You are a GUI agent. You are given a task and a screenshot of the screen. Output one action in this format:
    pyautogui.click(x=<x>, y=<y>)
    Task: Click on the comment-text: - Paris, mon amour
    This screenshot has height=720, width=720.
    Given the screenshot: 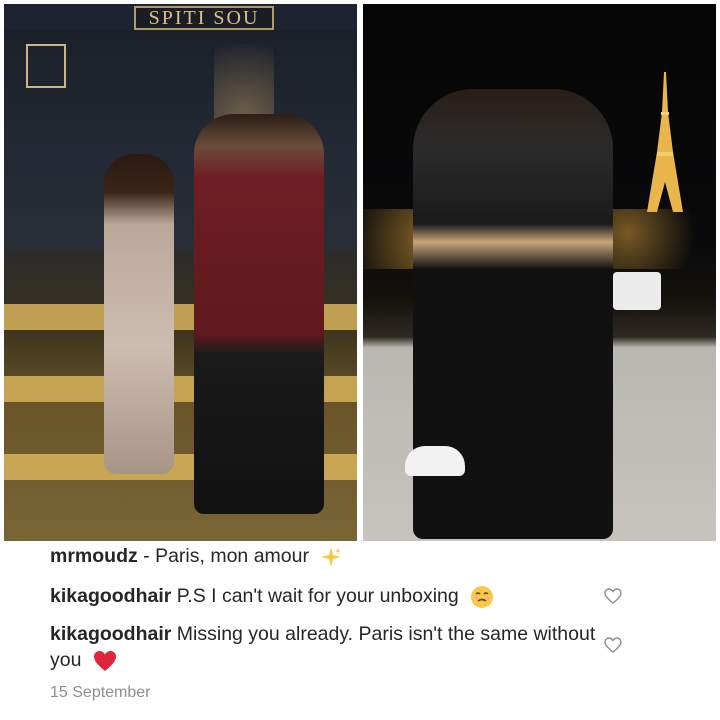 What is the action you would take?
    pyautogui.click(x=223, y=556)
    